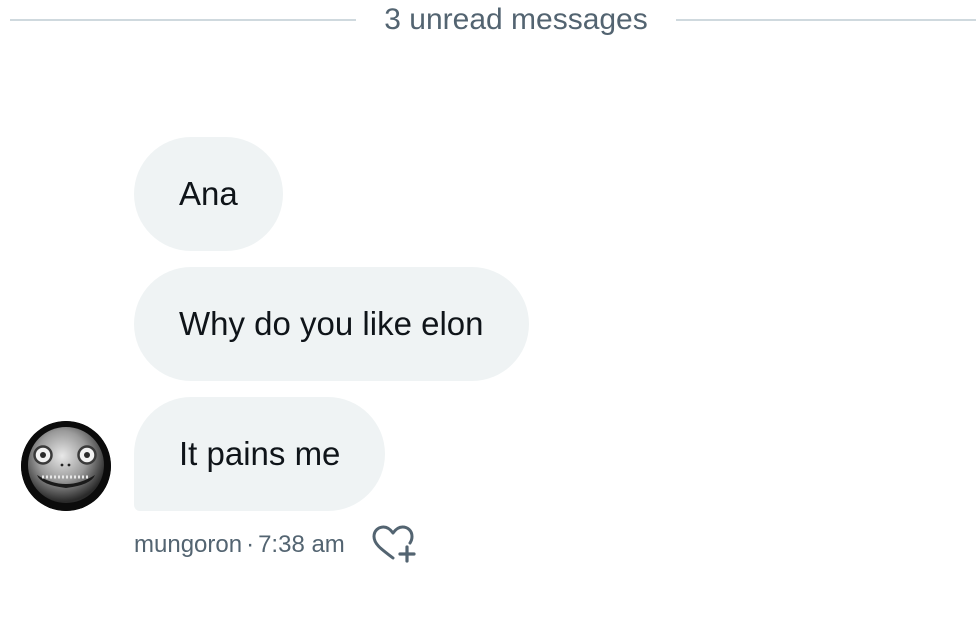 Image resolution: width=976 pixels, height=625 pixels. What do you see at coordinates (183, 20) in the screenshot?
I see `unread-divider-line-left` at bounding box center [183, 20].